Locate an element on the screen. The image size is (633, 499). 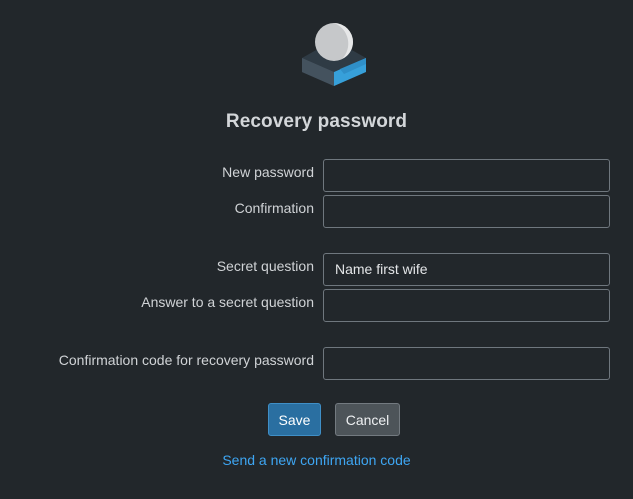
confirmation-input is located at coordinates (466, 211).